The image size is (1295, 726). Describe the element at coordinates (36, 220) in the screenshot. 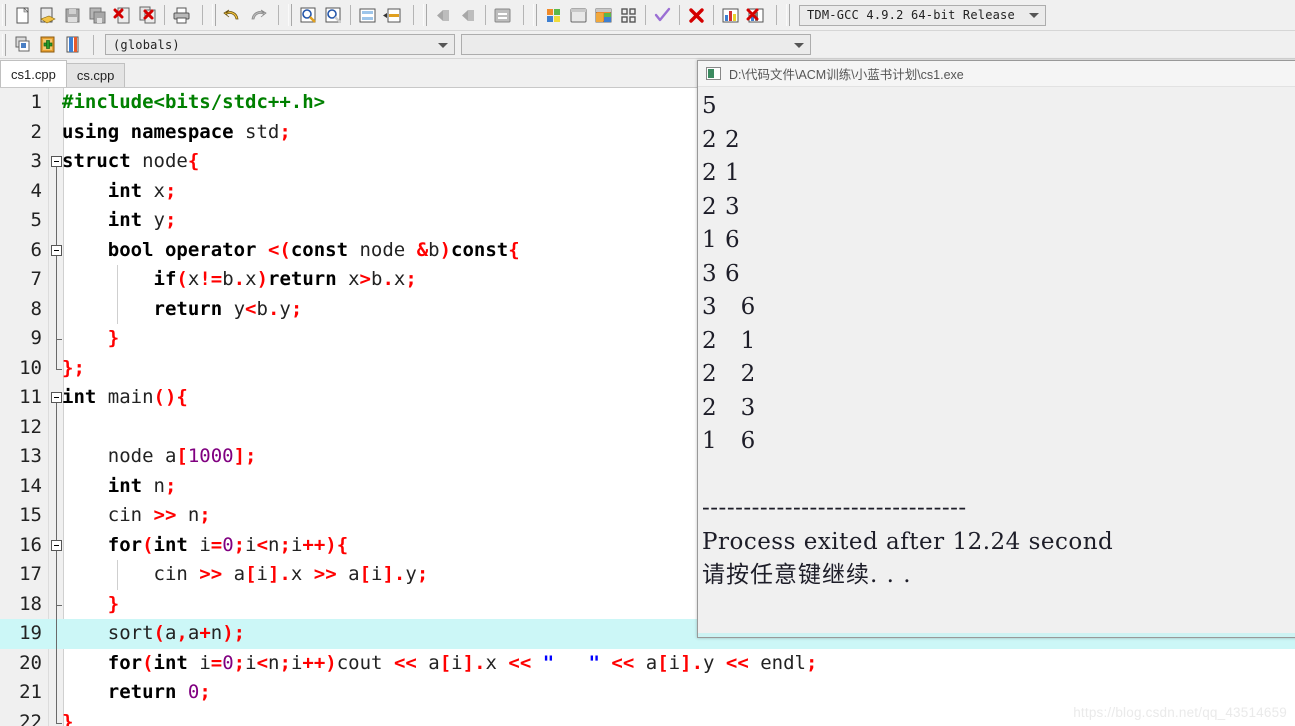

I see `line-number: 5` at that location.